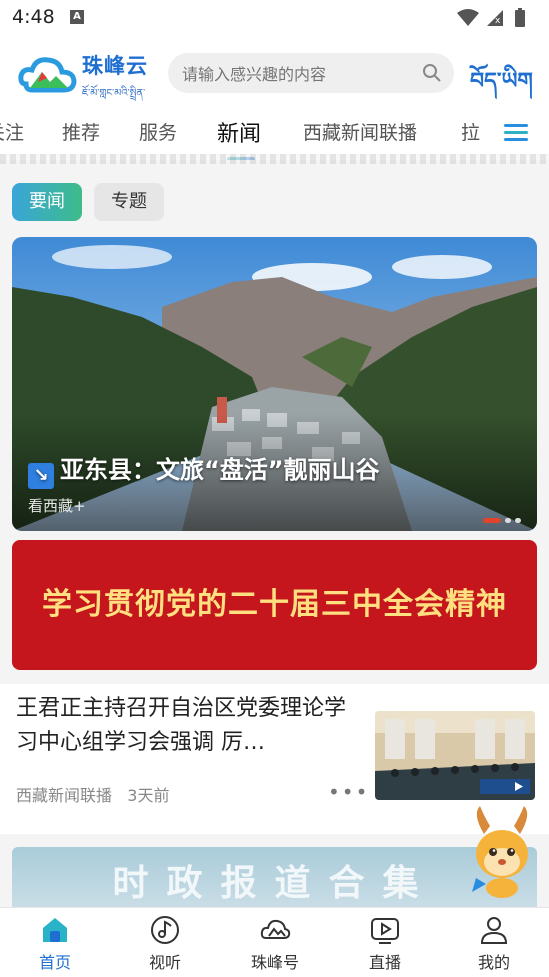 This screenshot has height=977, width=549. I want to click on search-input, so click(291, 74).